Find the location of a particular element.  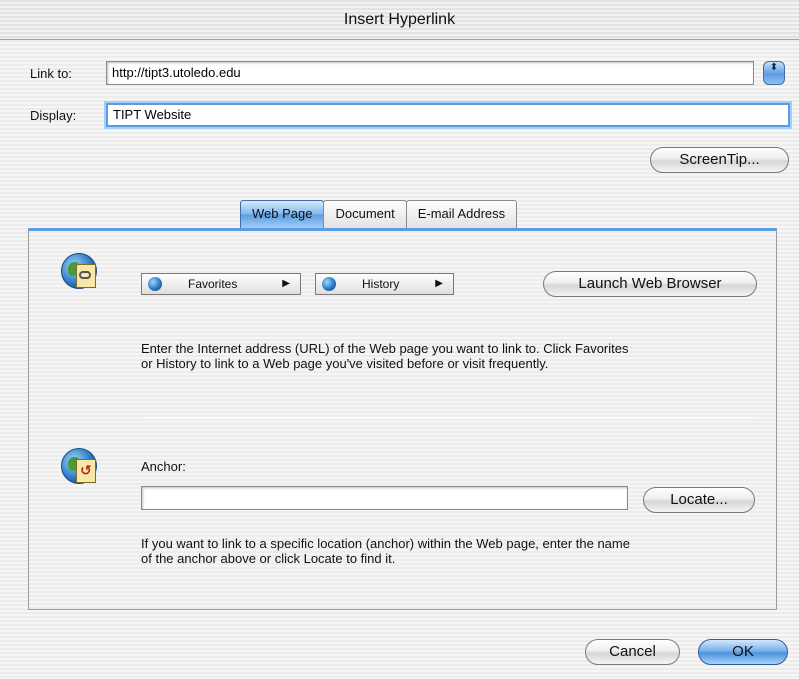

stepper-icon: ⬍ is located at coordinates (774, 73).